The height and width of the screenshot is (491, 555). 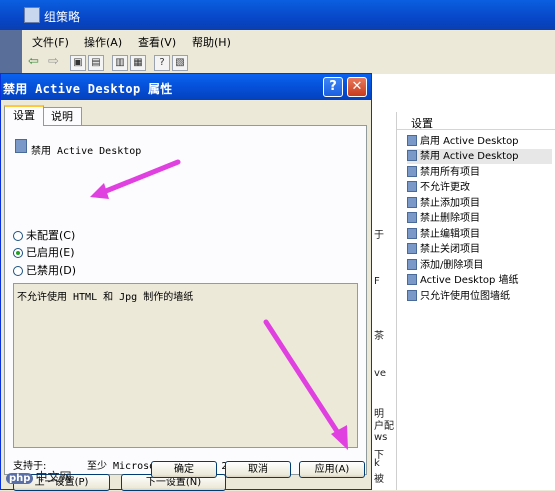 I want to click on show-tree-icon: ▤, so click(x=96, y=63).